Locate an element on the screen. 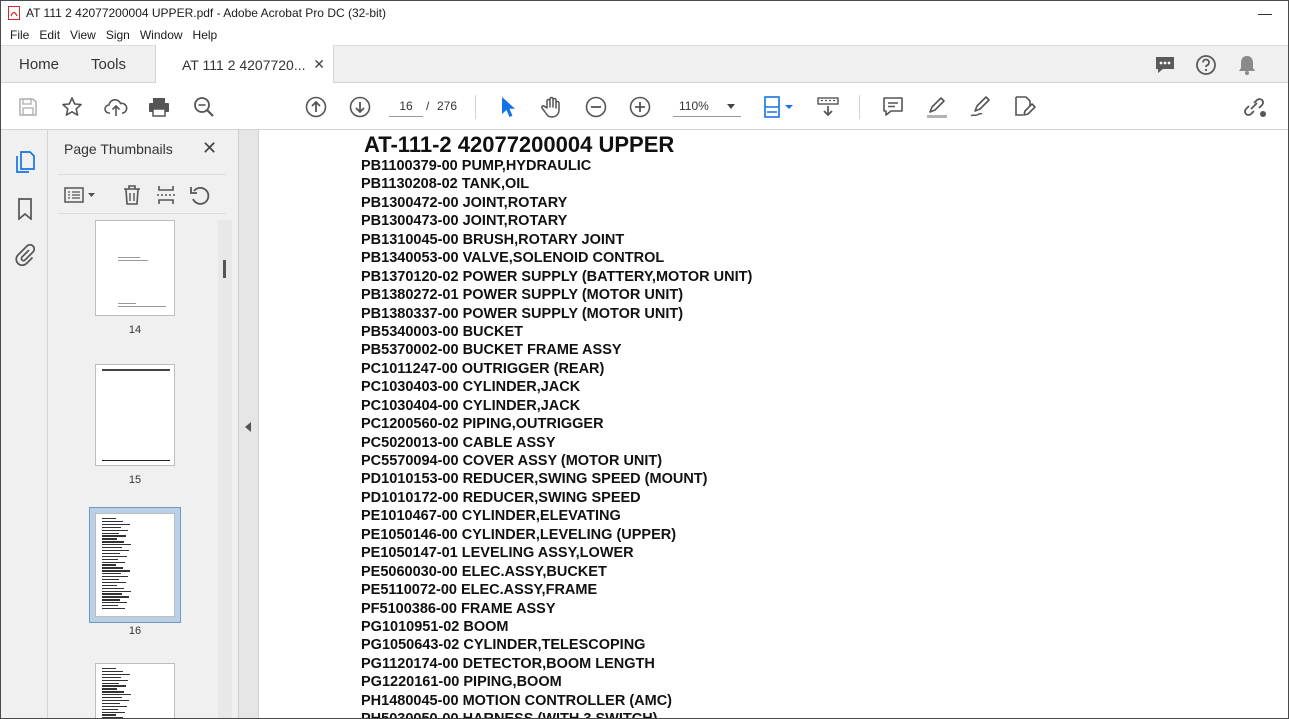 This screenshot has width=1289, height=719. cursor-icon is located at coordinates (508, 107).